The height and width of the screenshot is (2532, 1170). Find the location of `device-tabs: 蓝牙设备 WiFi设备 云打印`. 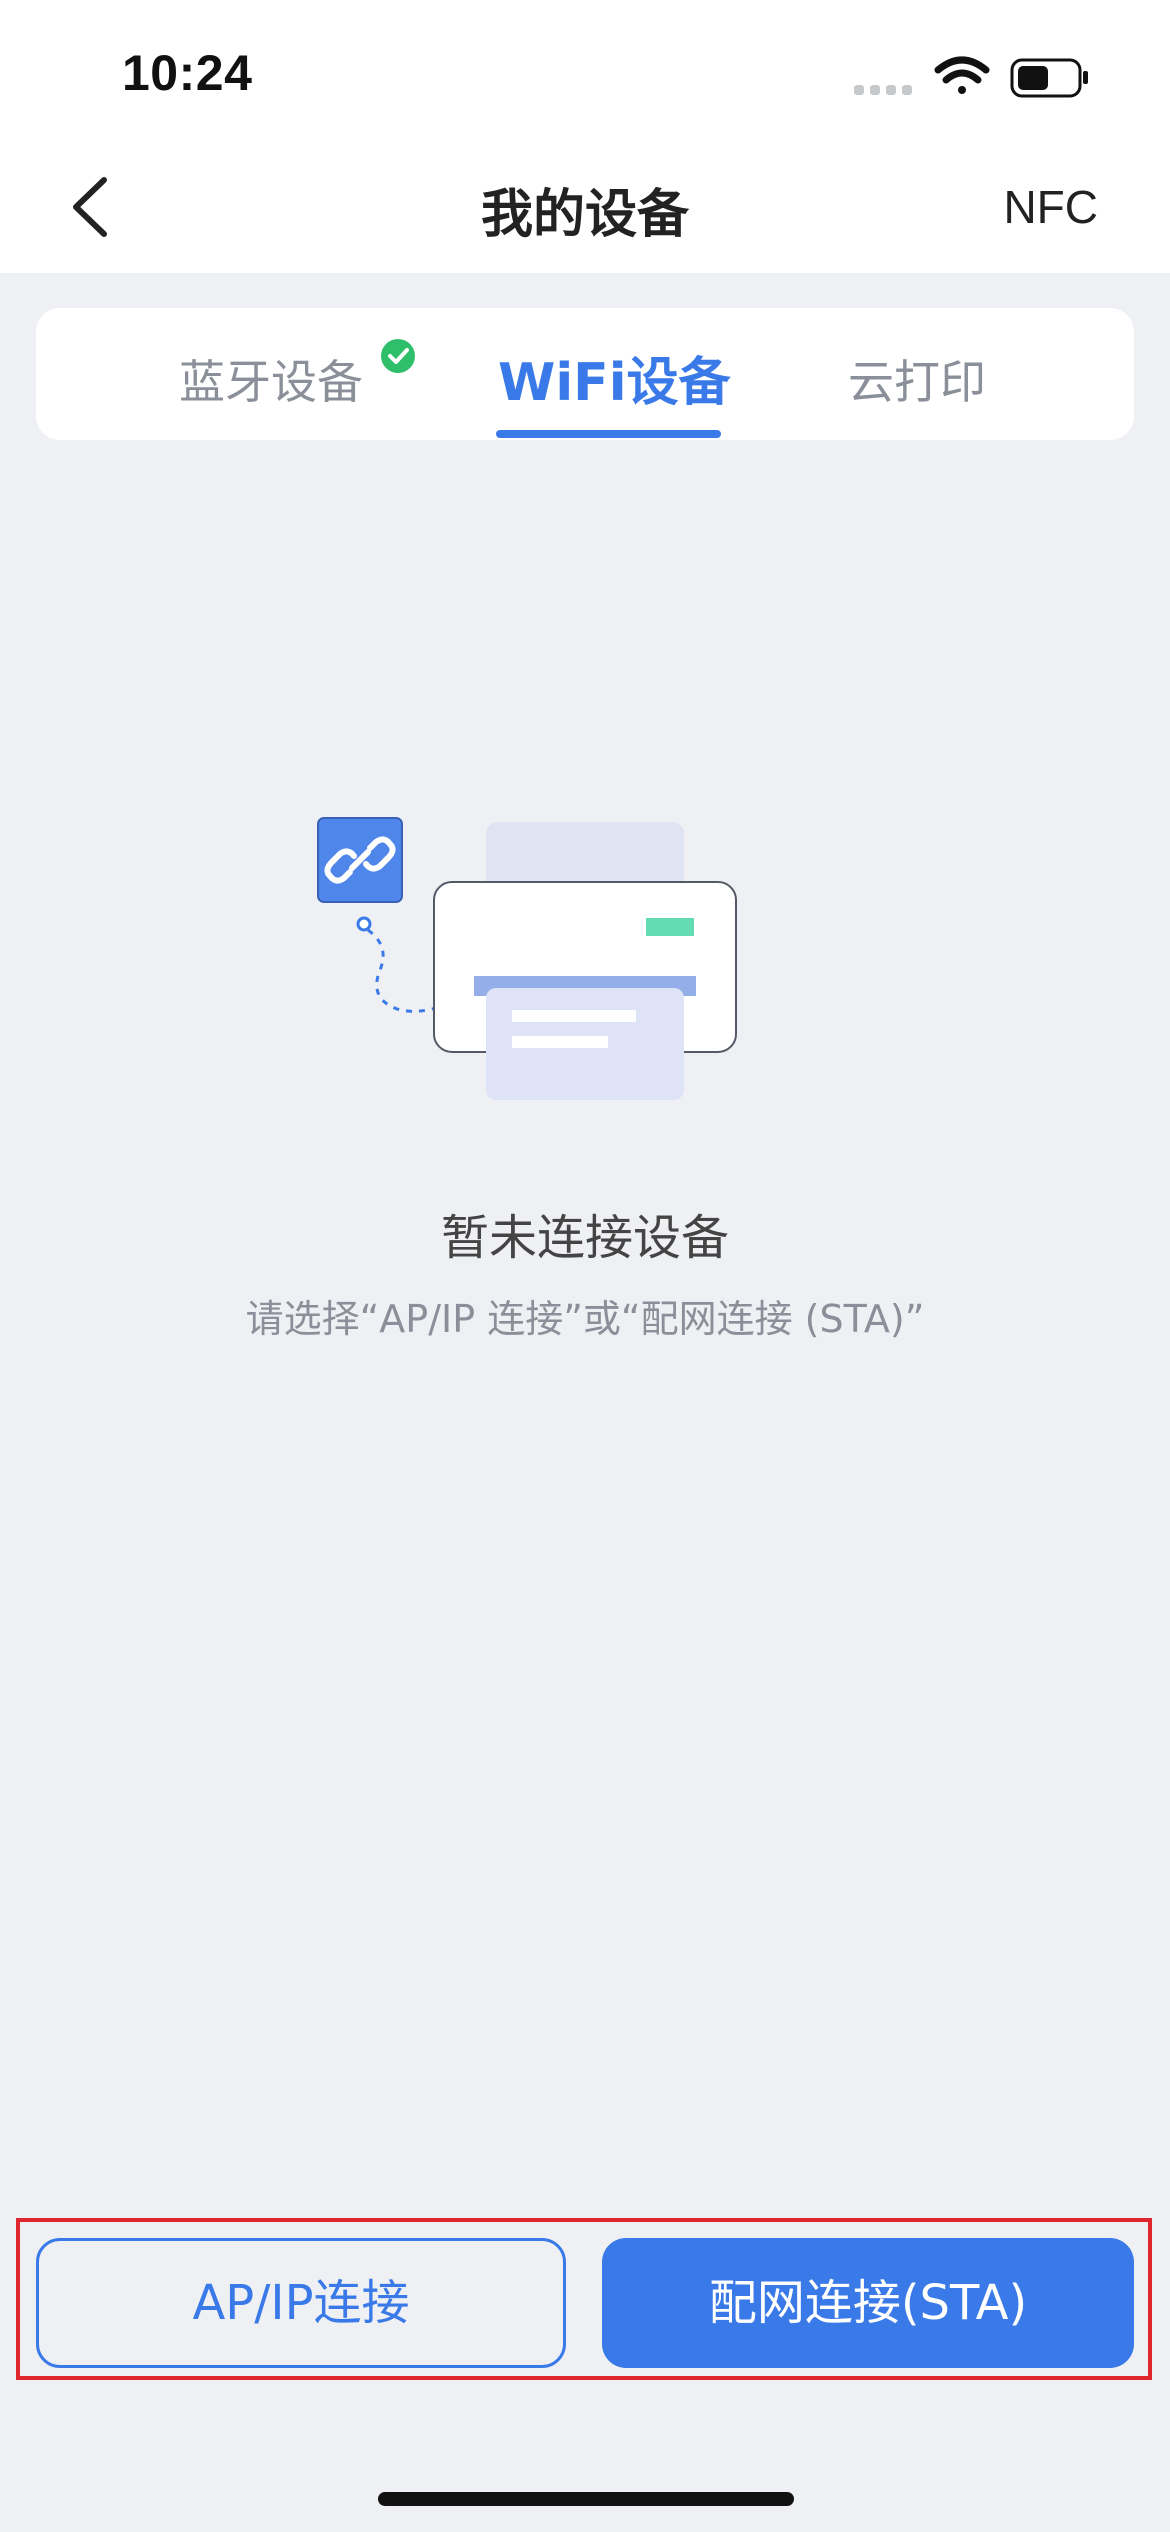

device-tabs: 蓝牙设备 WiFi设备 云打印 is located at coordinates (585, 374).